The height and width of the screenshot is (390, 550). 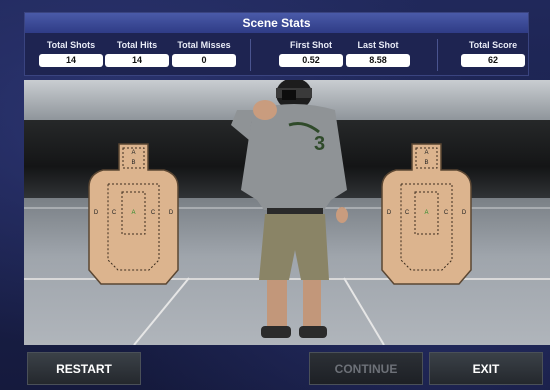 What do you see at coordinates (366, 368) in the screenshot?
I see `continue-button: CONTINUE` at bounding box center [366, 368].